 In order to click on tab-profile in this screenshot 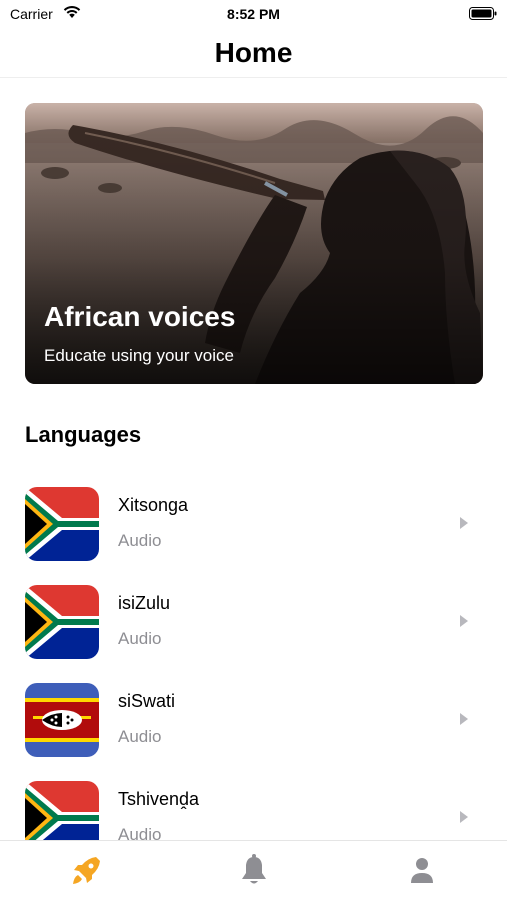, I will do `click(422, 871)`.